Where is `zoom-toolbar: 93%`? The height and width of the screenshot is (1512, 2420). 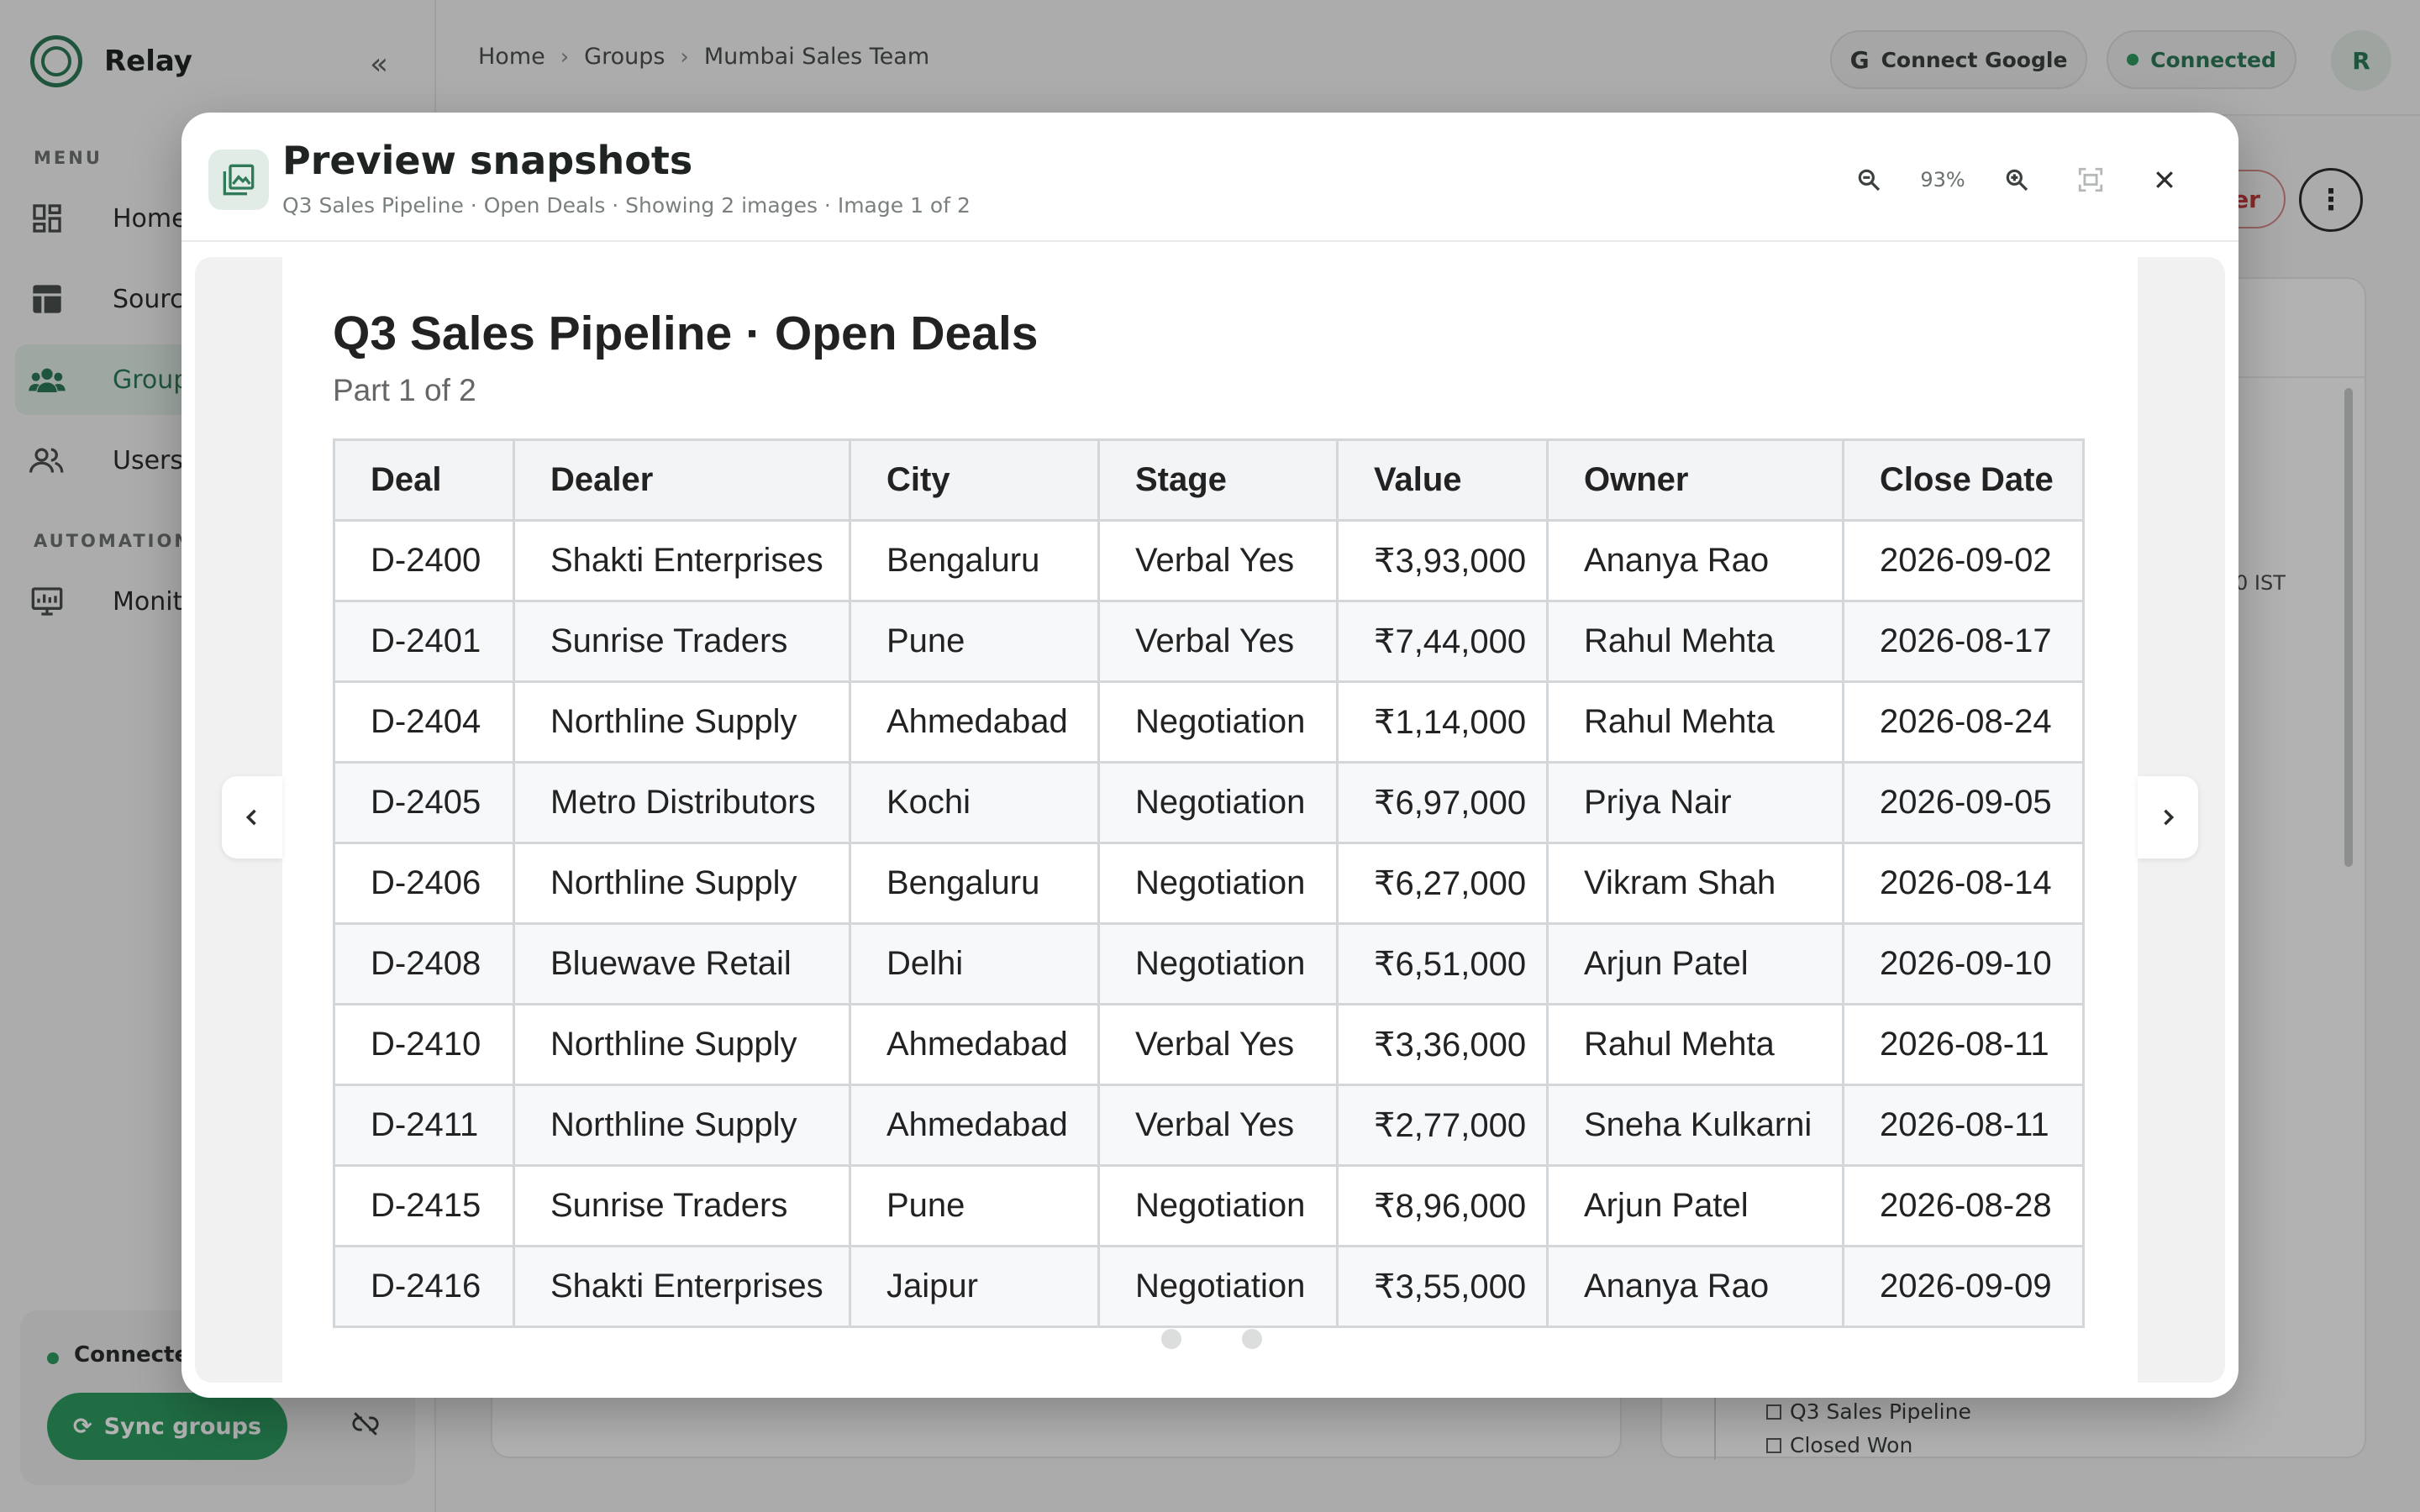
zoom-toolbar: 93% is located at coordinates (2017, 180).